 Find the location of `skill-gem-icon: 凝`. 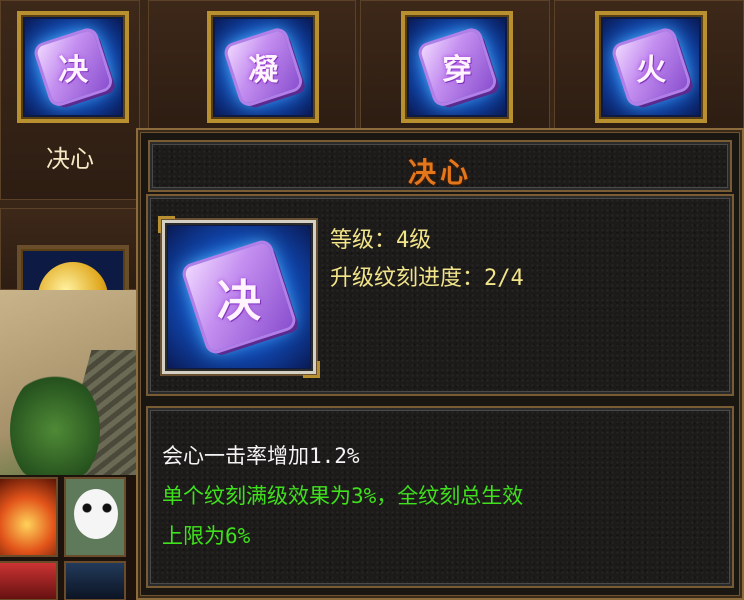

skill-gem-icon: 凝 is located at coordinates (263, 67).